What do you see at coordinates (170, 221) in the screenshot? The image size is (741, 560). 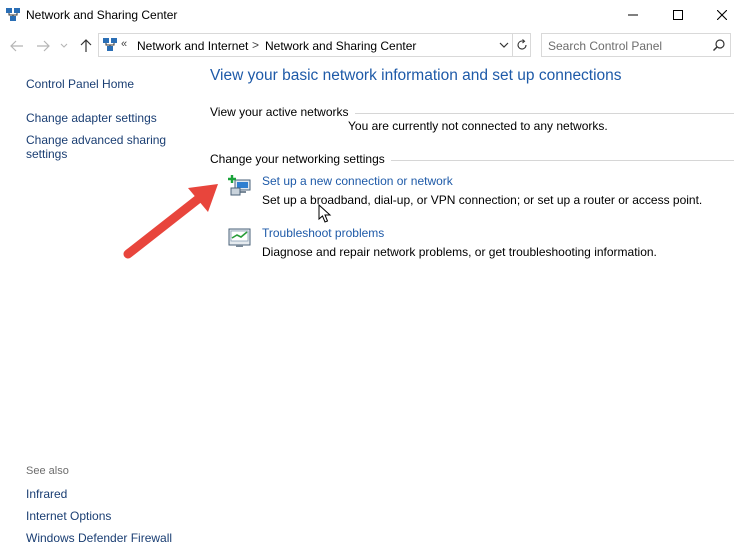 I see `annotation-arrow-icon` at bounding box center [170, 221].